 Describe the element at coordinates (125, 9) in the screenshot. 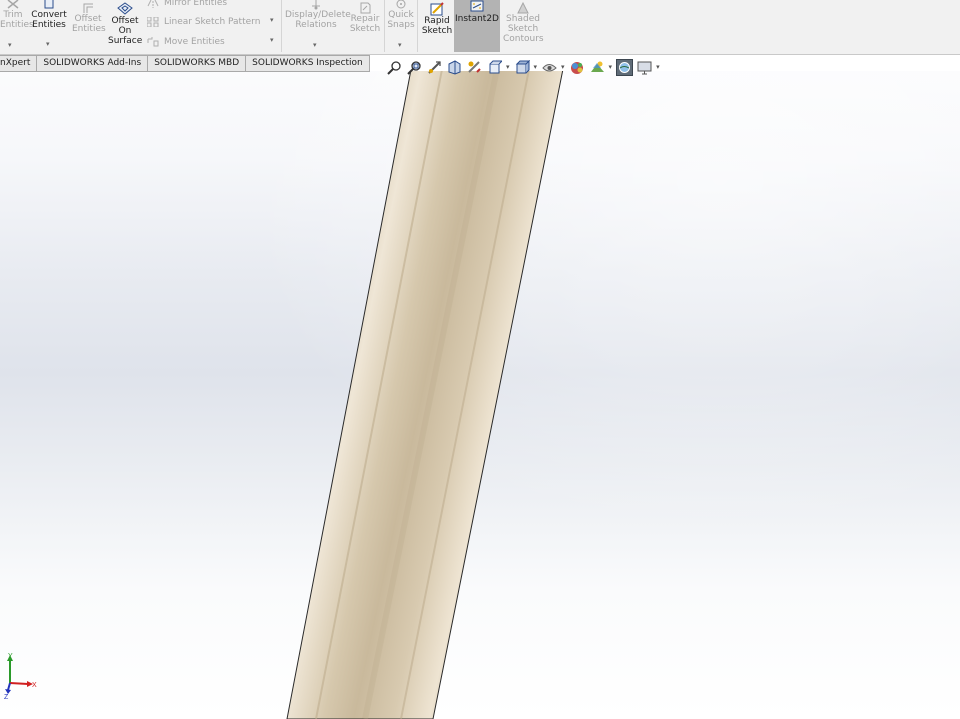

I see `offset-on-surface-icon` at that location.